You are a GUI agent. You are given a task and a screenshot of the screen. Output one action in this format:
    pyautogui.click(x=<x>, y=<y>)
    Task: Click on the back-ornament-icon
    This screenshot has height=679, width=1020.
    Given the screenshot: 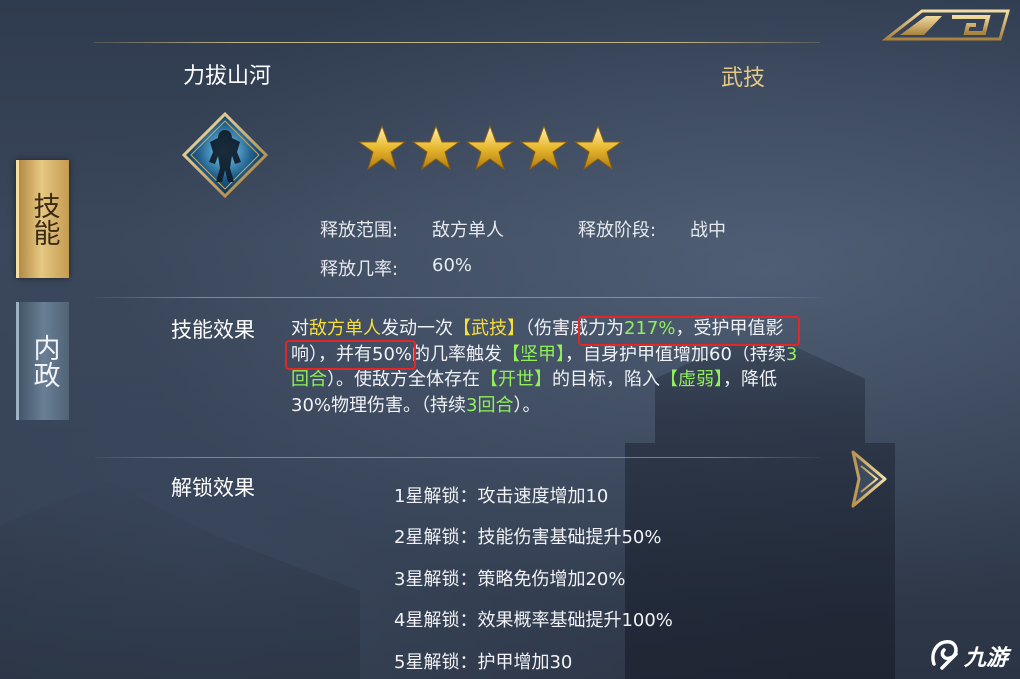 What is the action you would take?
    pyautogui.click(x=948, y=25)
    